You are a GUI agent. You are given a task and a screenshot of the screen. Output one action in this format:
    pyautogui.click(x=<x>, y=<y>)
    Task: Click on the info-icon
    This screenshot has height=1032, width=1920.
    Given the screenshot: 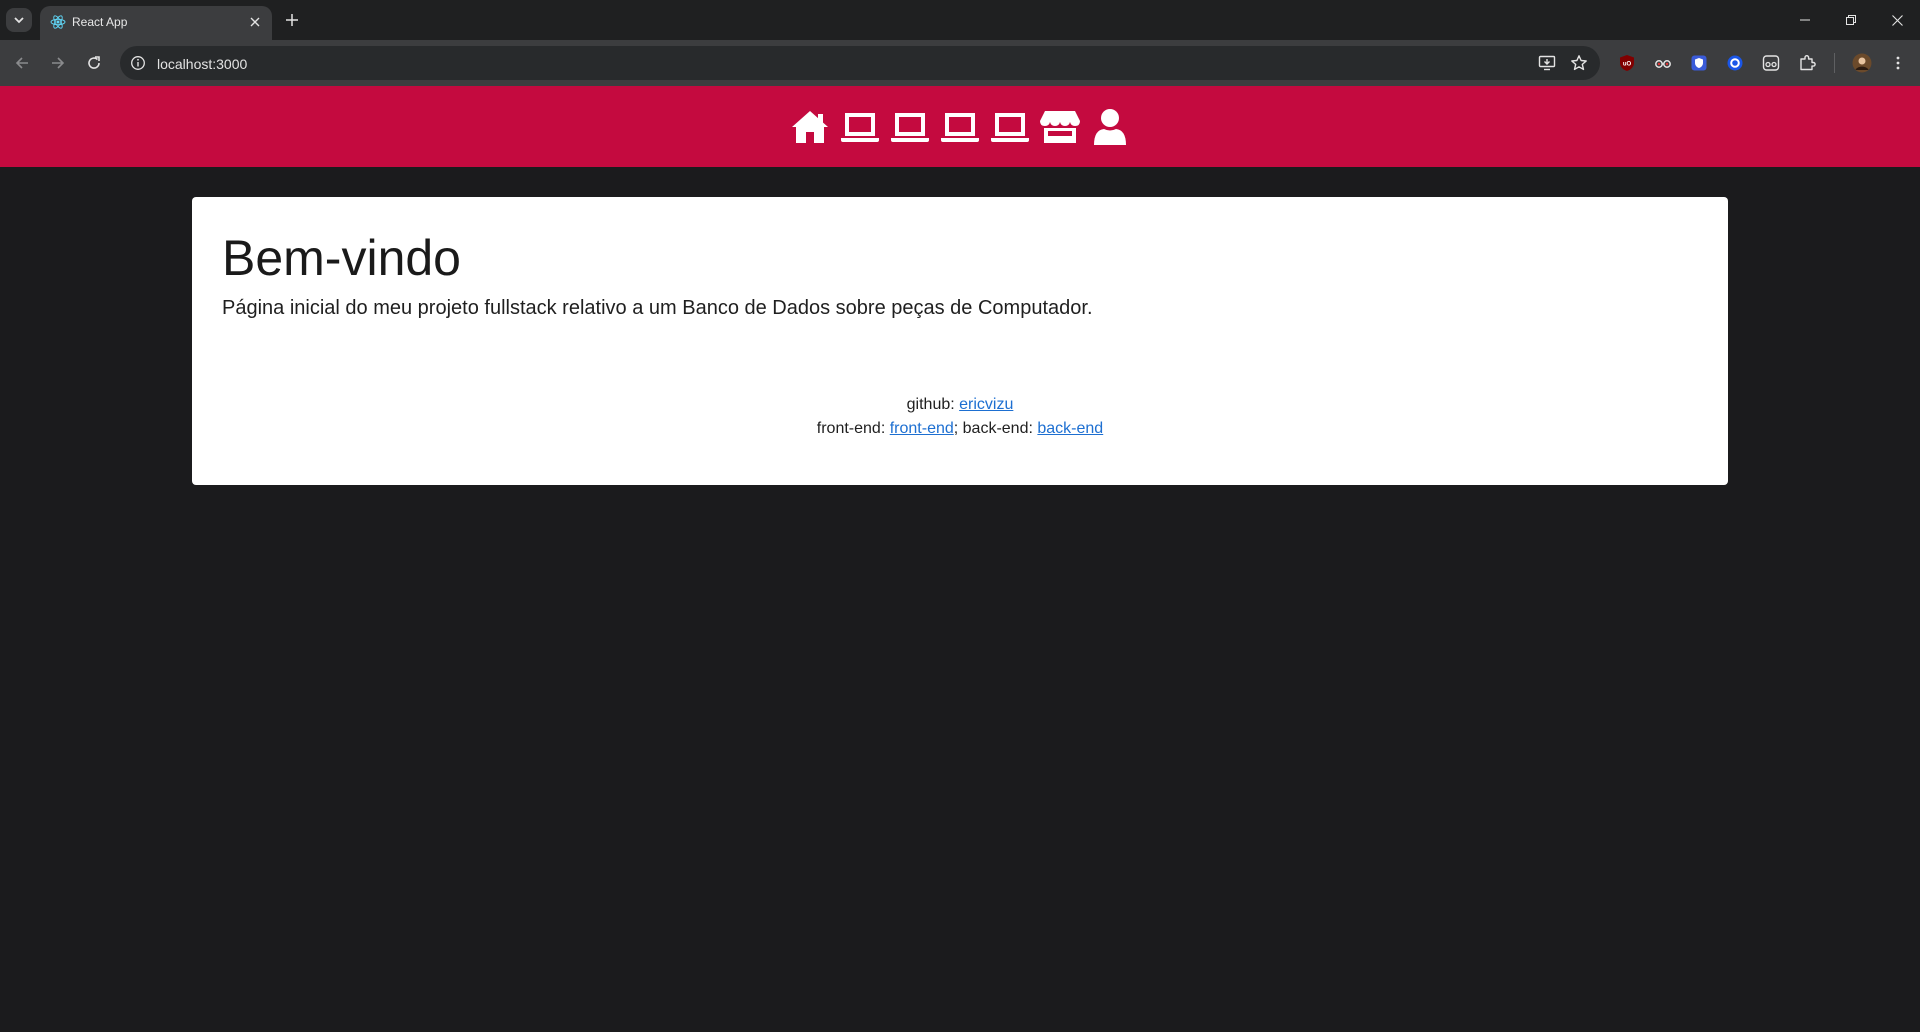 What is the action you would take?
    pyautogui.click(x=138, y=63)
    